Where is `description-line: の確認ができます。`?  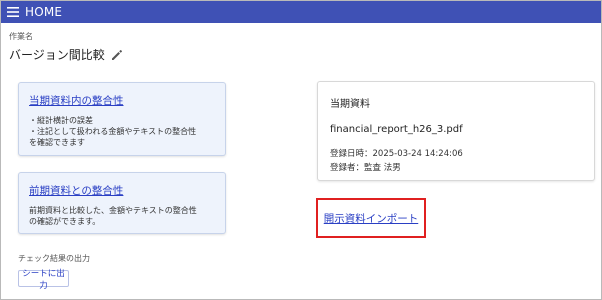
description-line: の確認ができます。 is located at coordinates (65, 221).